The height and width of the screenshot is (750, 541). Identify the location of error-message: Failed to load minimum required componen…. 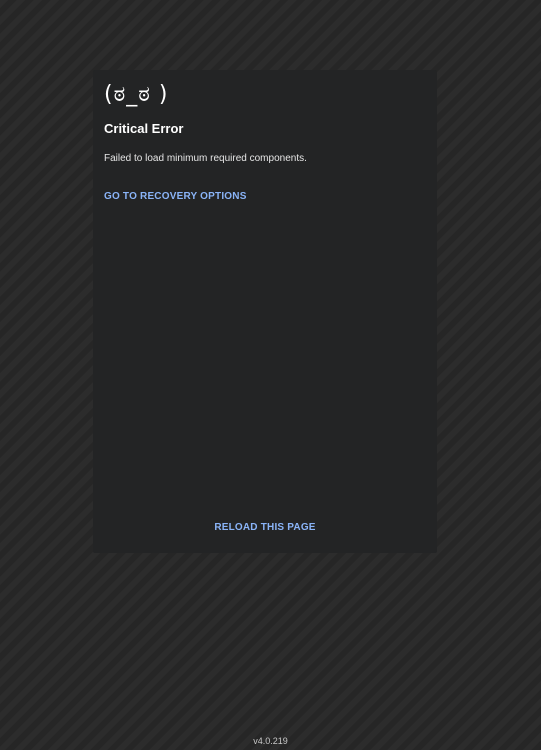
(205, 158).